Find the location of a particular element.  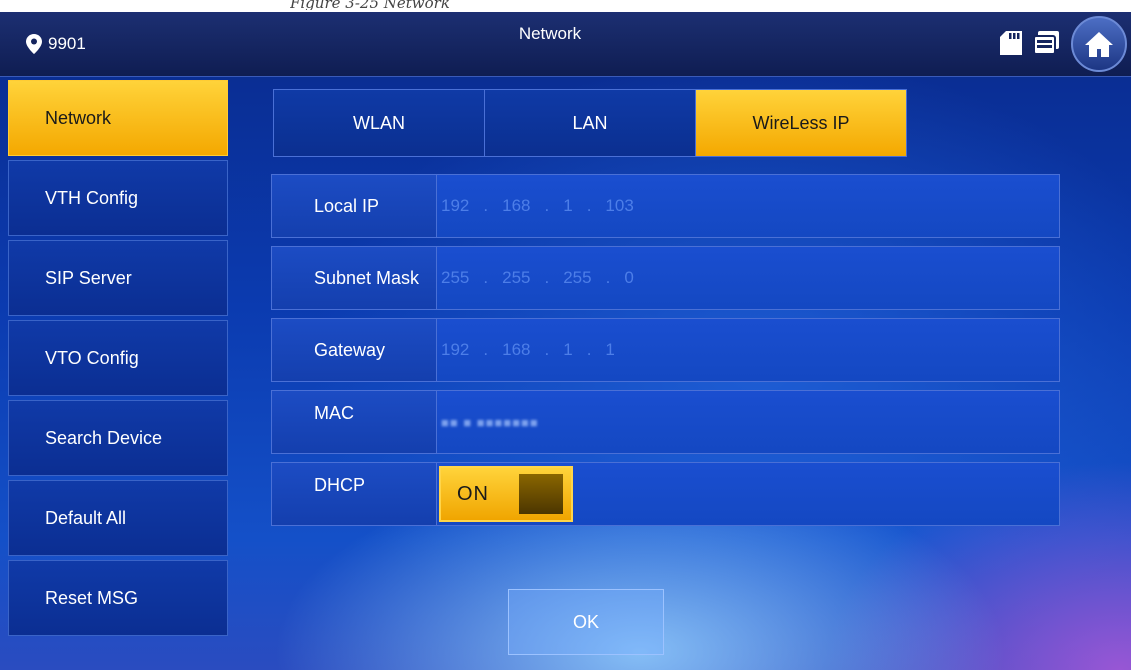

dhcp-label: DHCP is located at coordinates (354, 494).